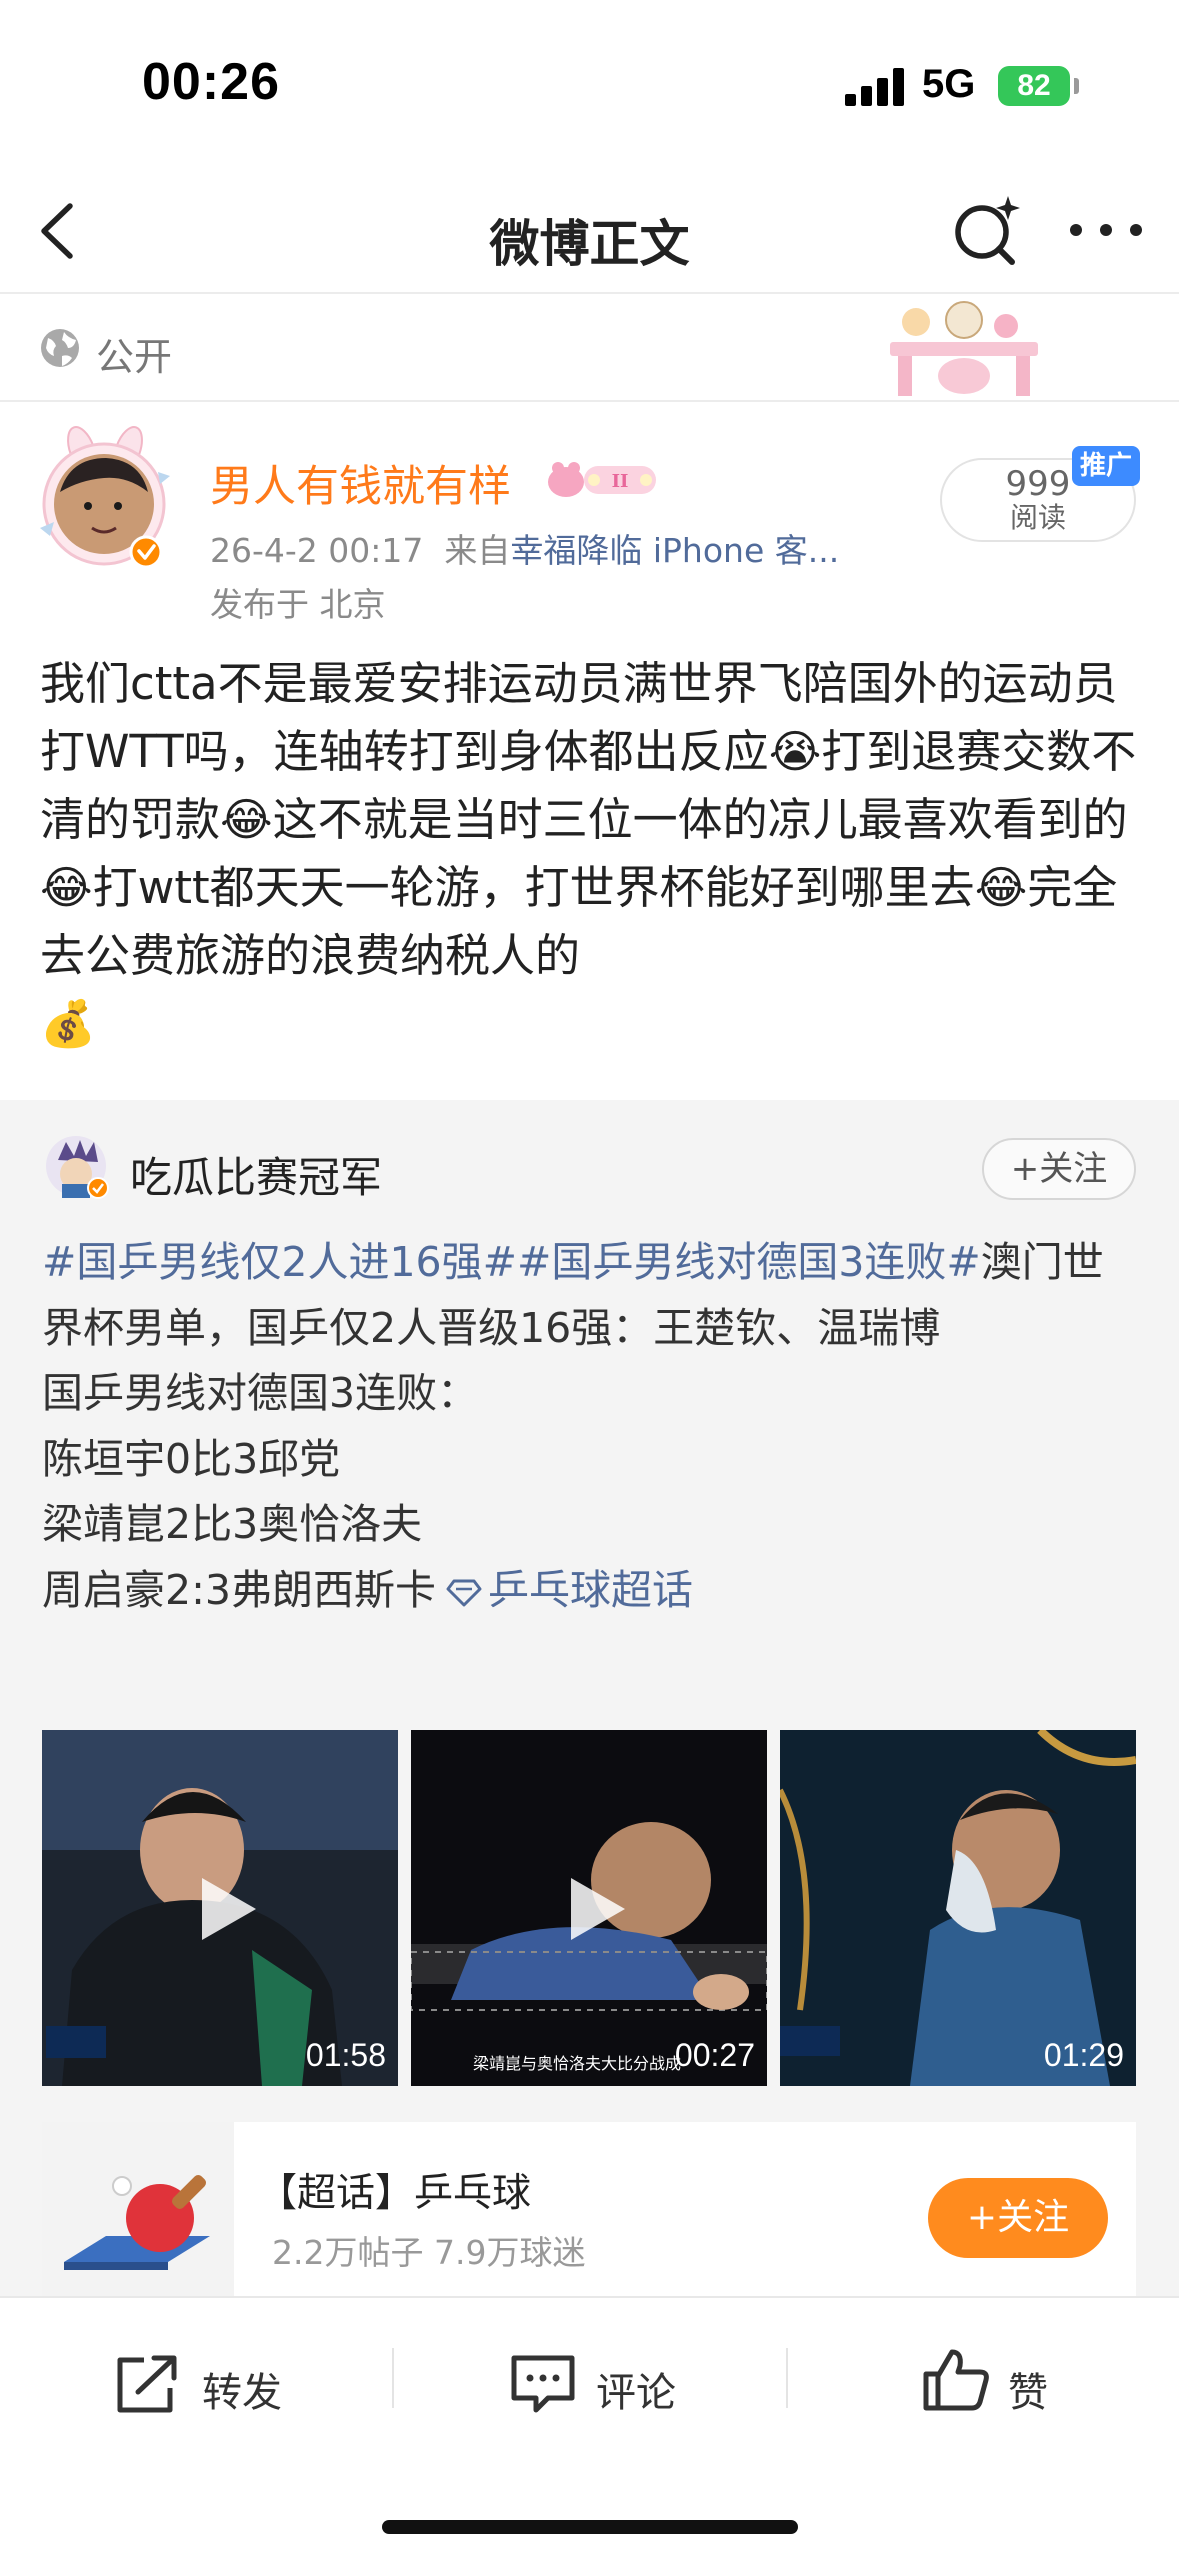  I want to click on like-button: 赞, so click(1002, 2386).